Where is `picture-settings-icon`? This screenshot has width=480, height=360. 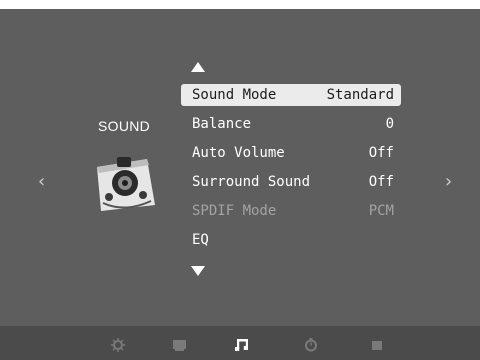 picture-settings-icon is located at coordinates (118, 345).